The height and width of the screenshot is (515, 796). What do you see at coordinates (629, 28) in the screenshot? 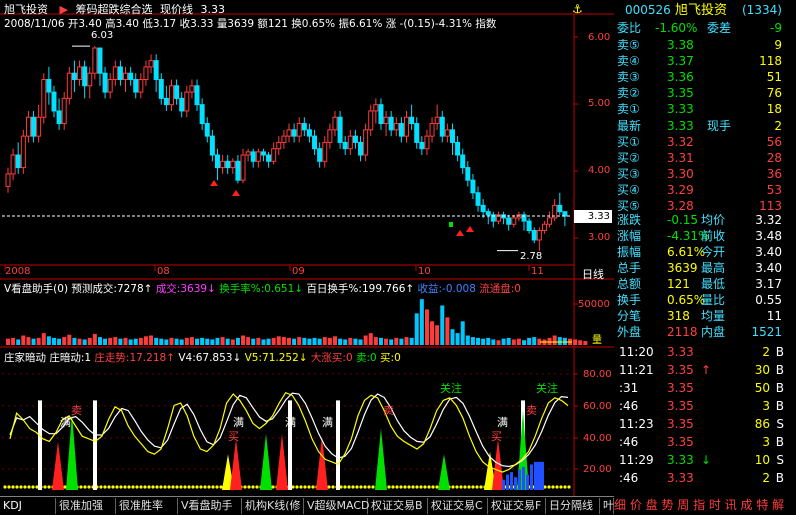
I see `webi-label: 委比` at bounding box center [629, 28].